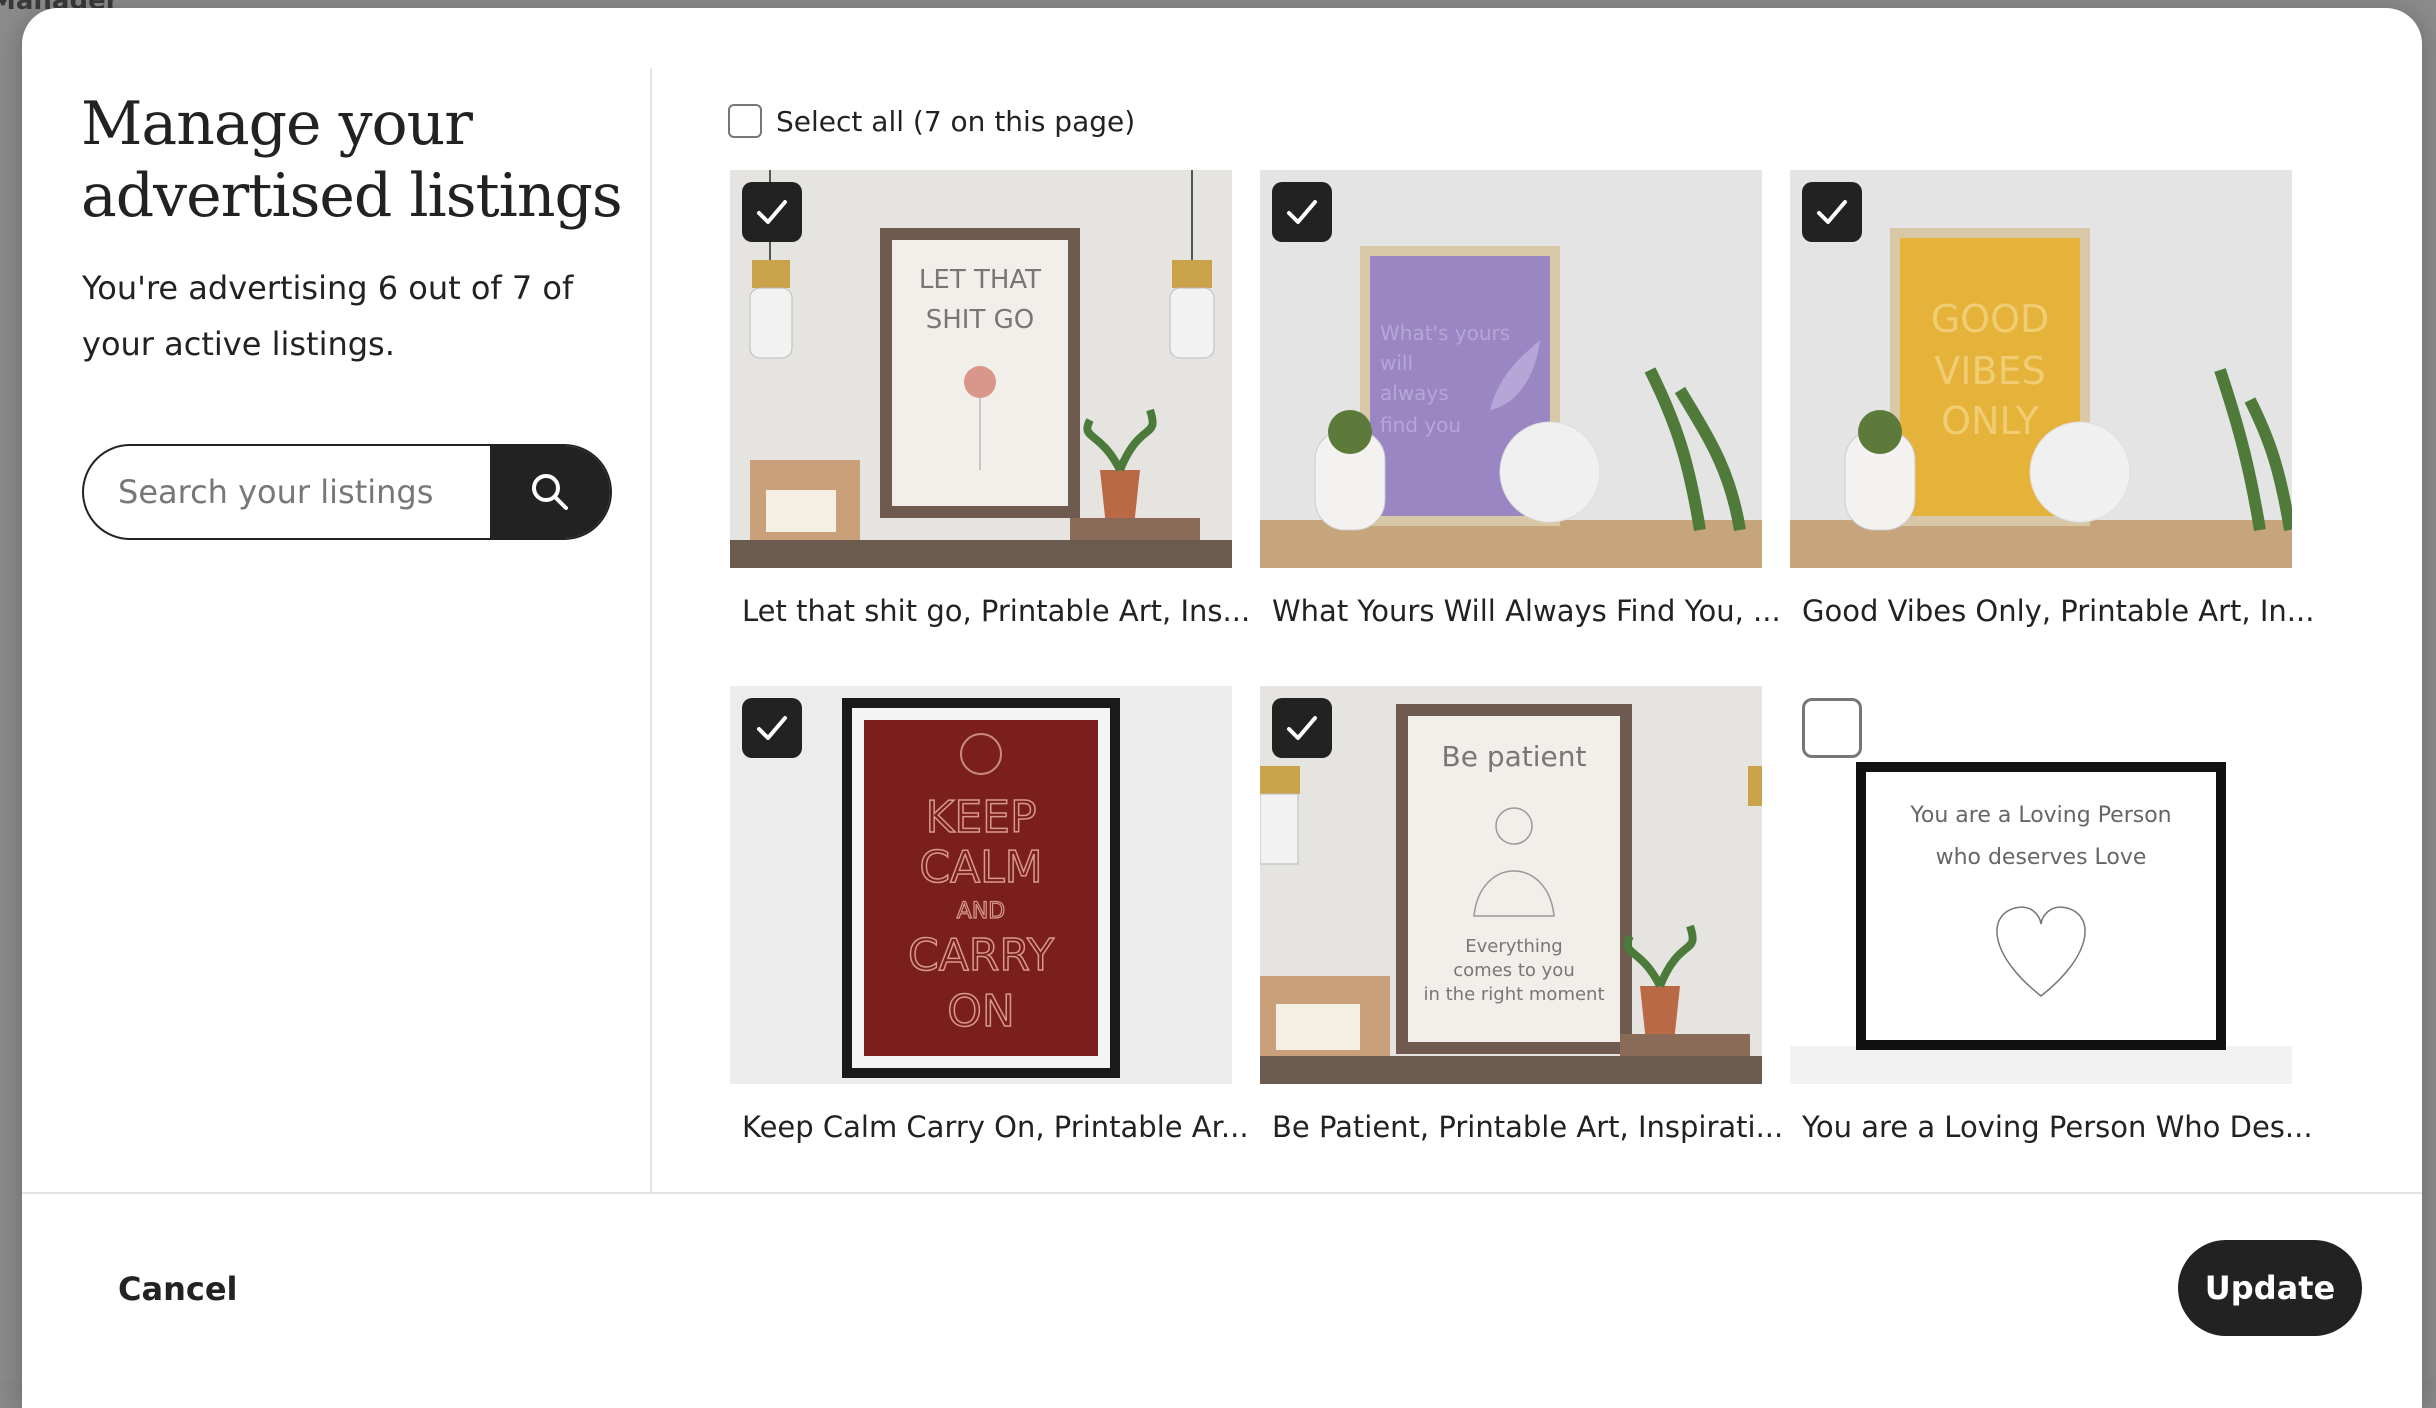  I want to click on art-text: You are a Loving Person, so click(2040, 815).